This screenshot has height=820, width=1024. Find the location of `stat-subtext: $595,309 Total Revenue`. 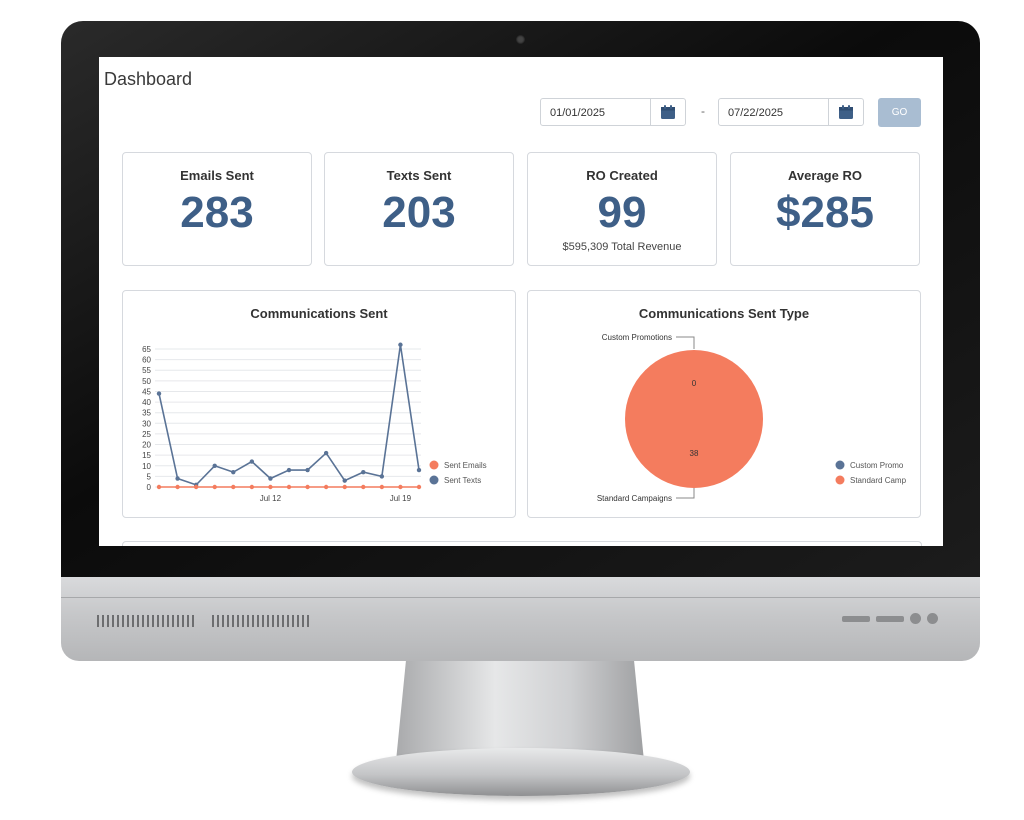

stat-subtext: $595,309 Total Revenue is located at coordinates (622, 247).